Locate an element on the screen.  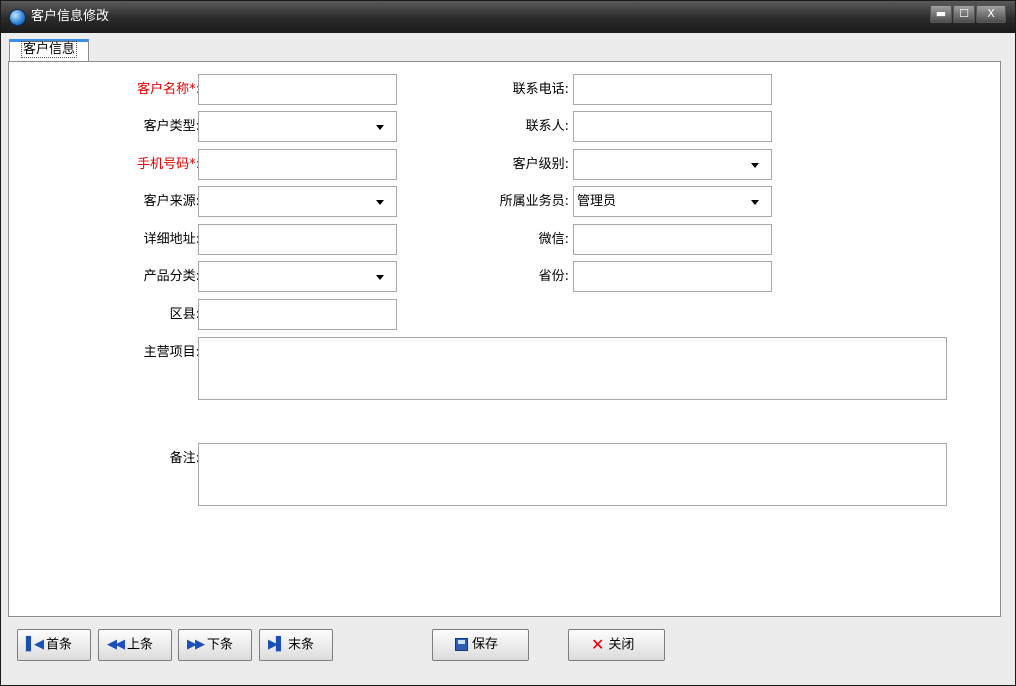
previous-record-label: 上条 is located at coordinates (140, 645).